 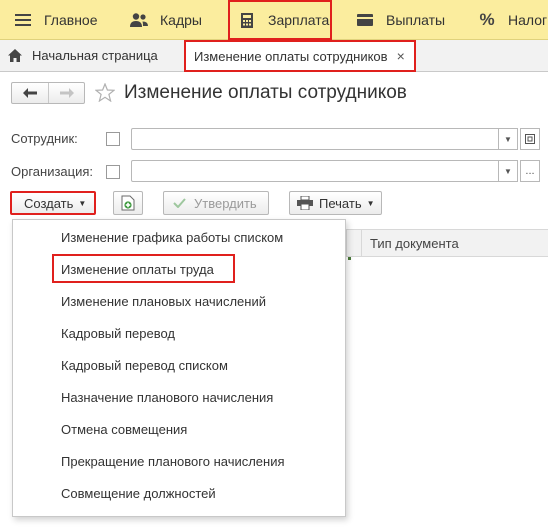 I want to click on table-header: Тип документа, so click(x=447, y=243).